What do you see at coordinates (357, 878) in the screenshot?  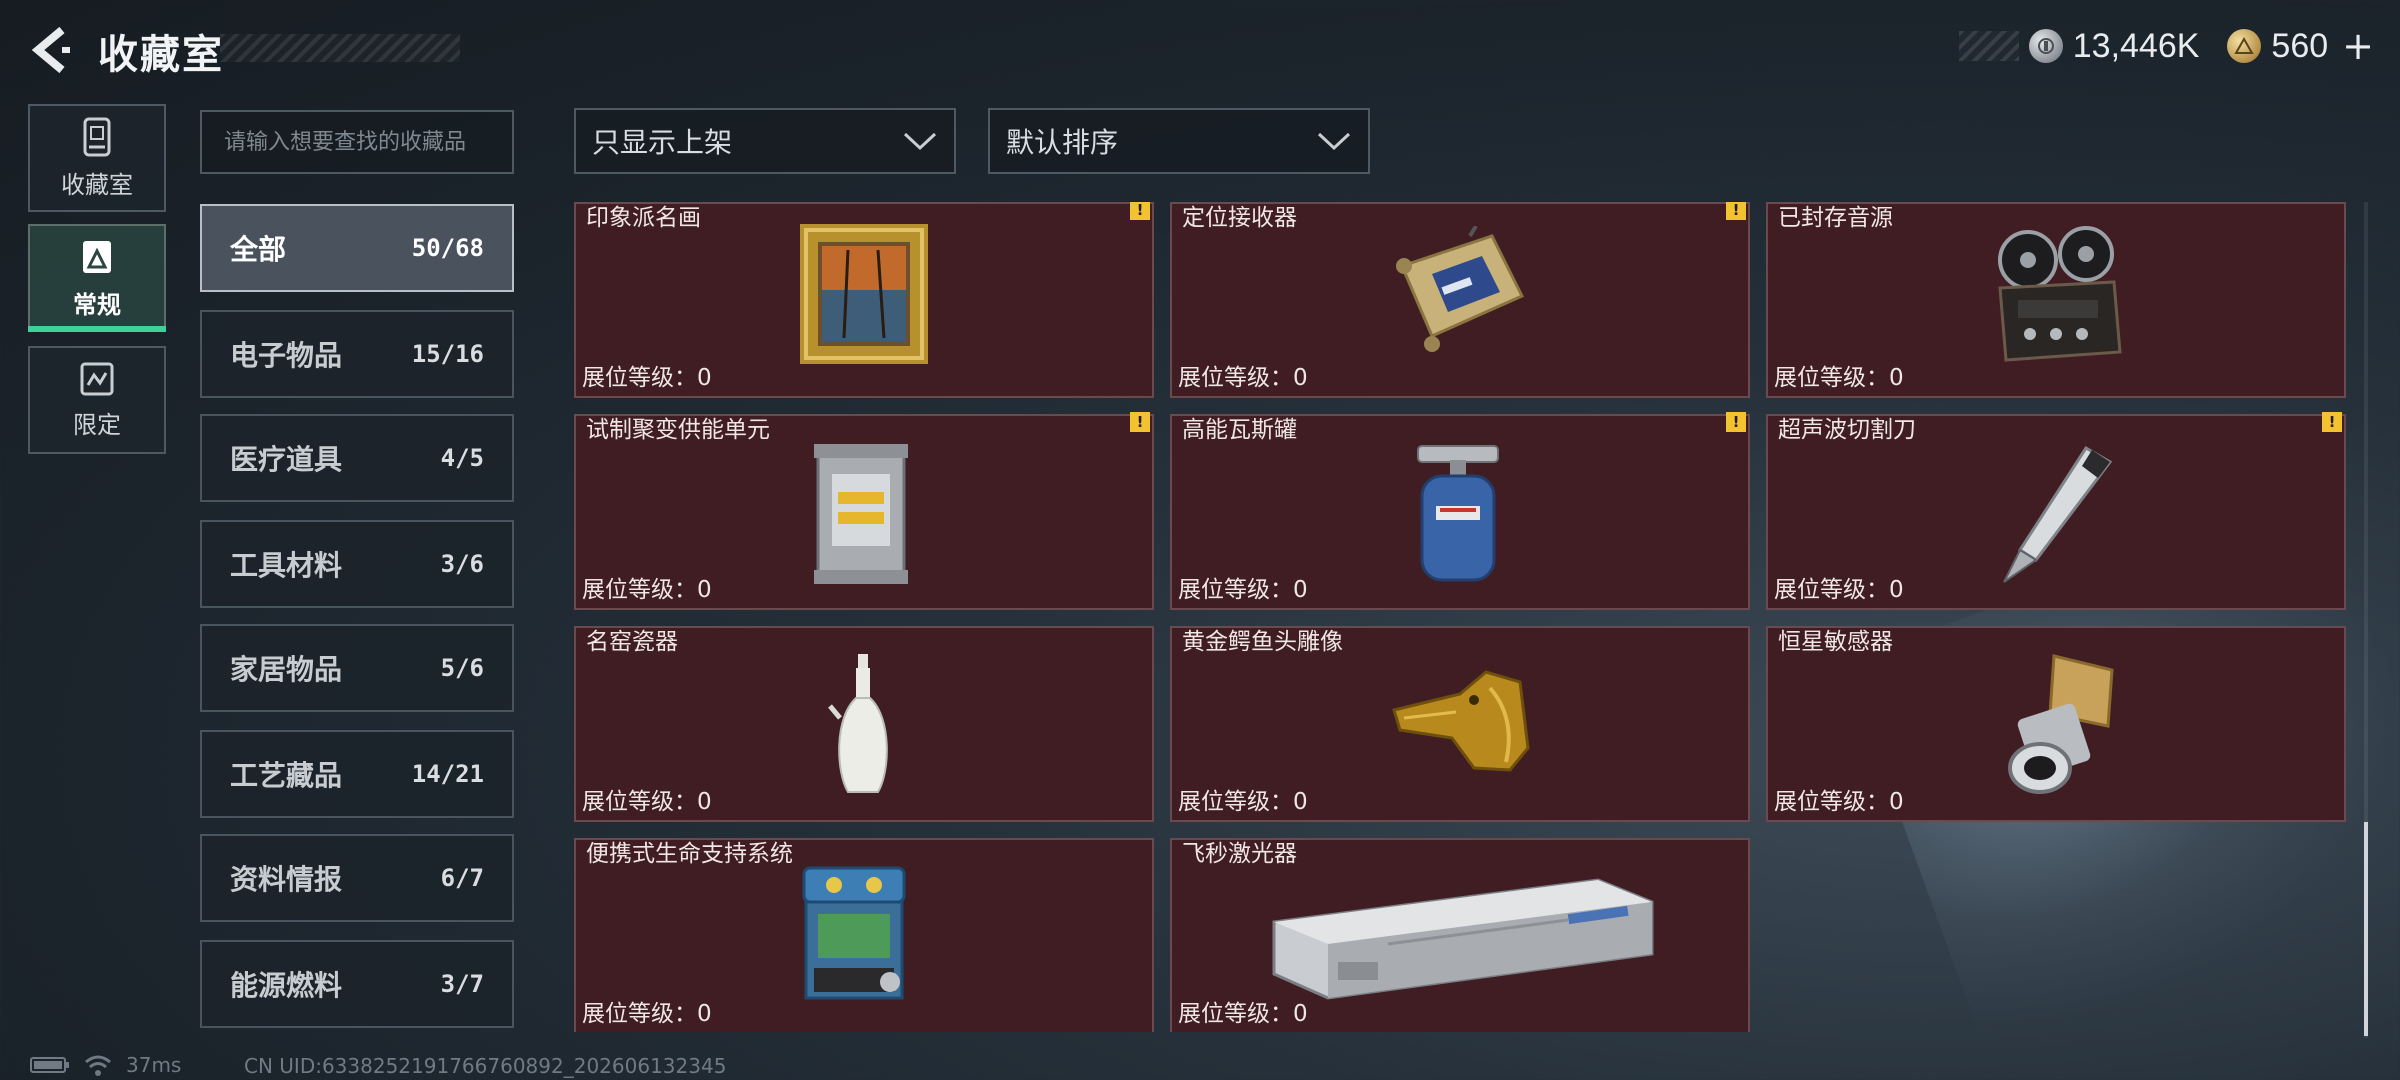 I see `category-intel: 资料情报 6/7` at bounding box center [357, 878].